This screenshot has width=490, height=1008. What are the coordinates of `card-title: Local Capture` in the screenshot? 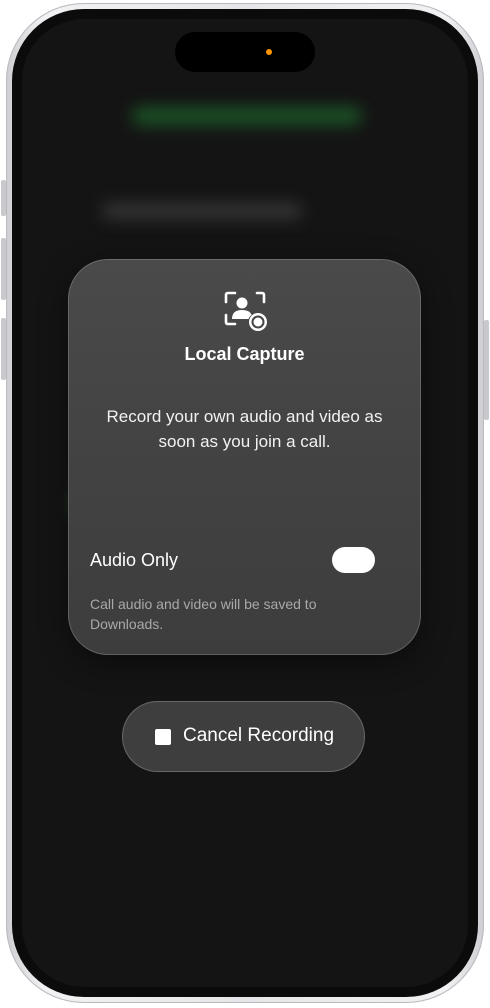 It's located at (244, 354).